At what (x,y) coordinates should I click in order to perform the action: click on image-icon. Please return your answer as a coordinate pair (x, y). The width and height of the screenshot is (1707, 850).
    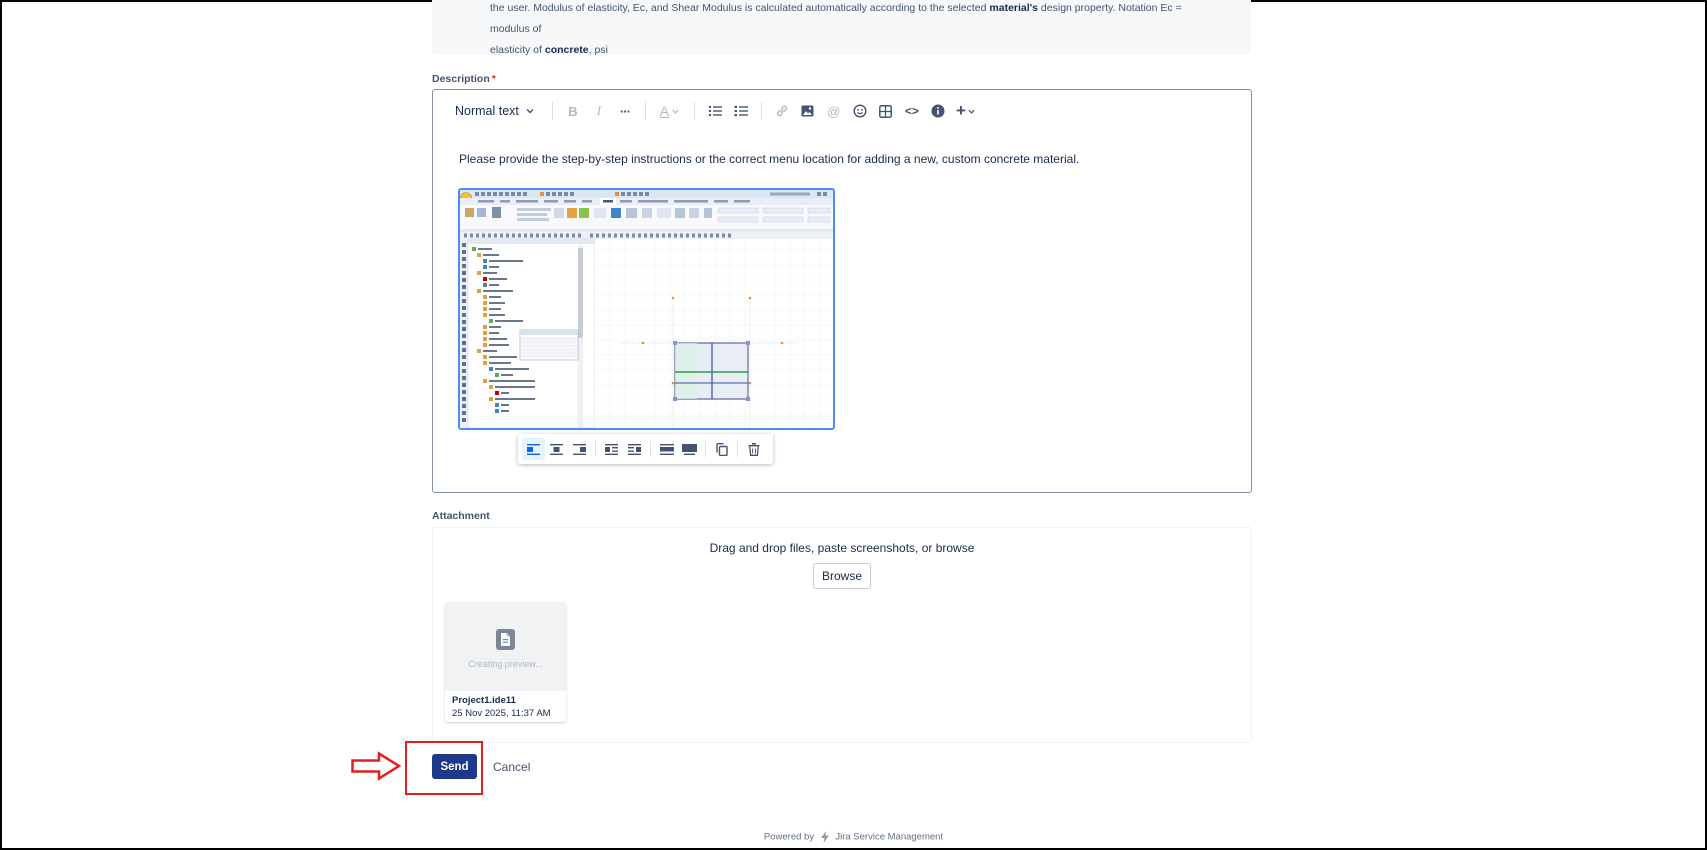
    Looking at the image, I should click on (807, 111).